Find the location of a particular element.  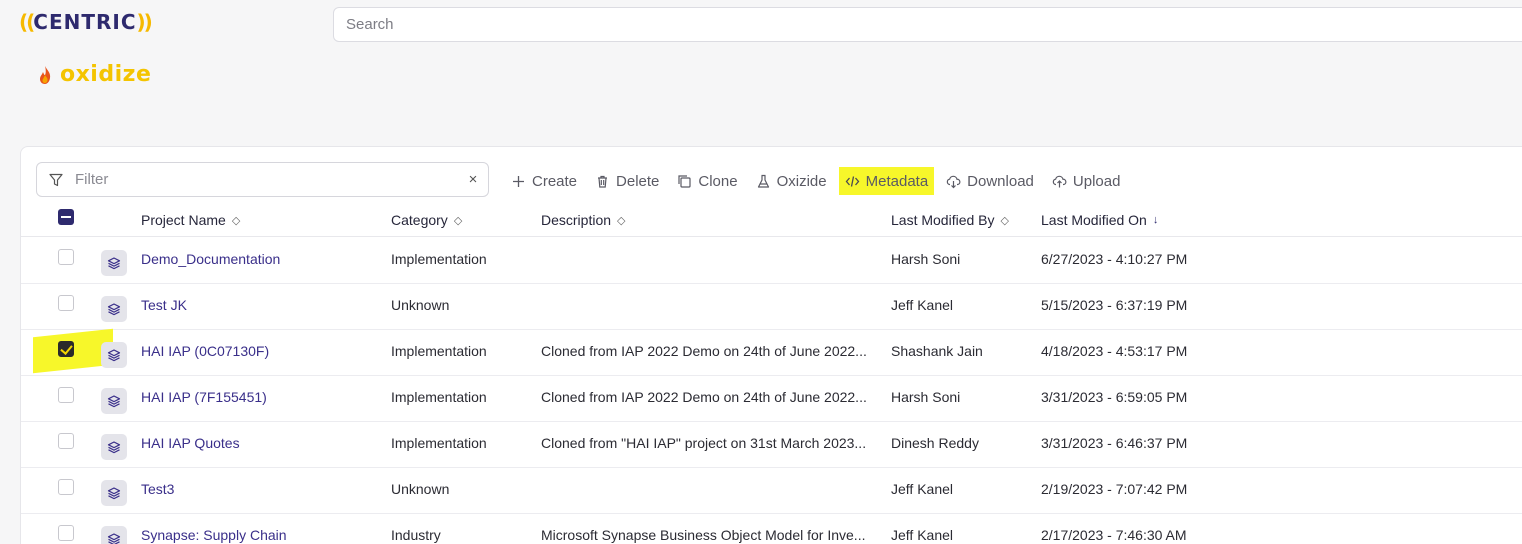

flask-icon is located at coordinates (763, 181).